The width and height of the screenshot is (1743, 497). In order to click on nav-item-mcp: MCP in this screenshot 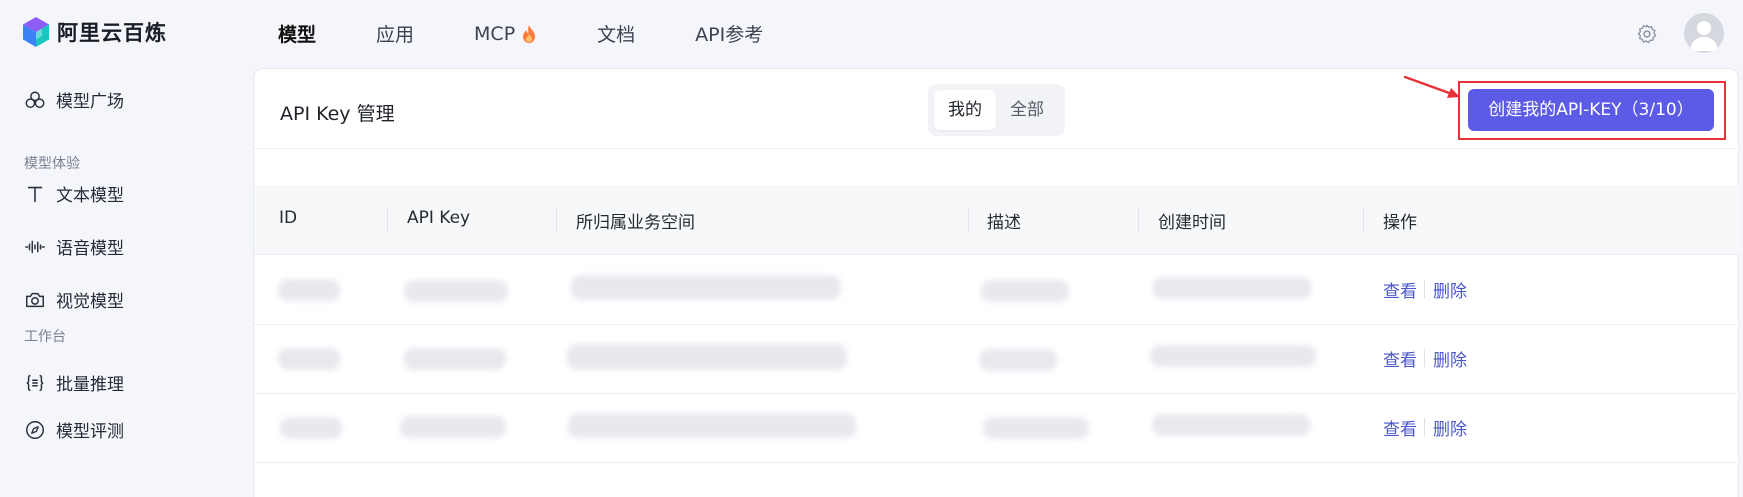, I will do `click(505, 33)`.